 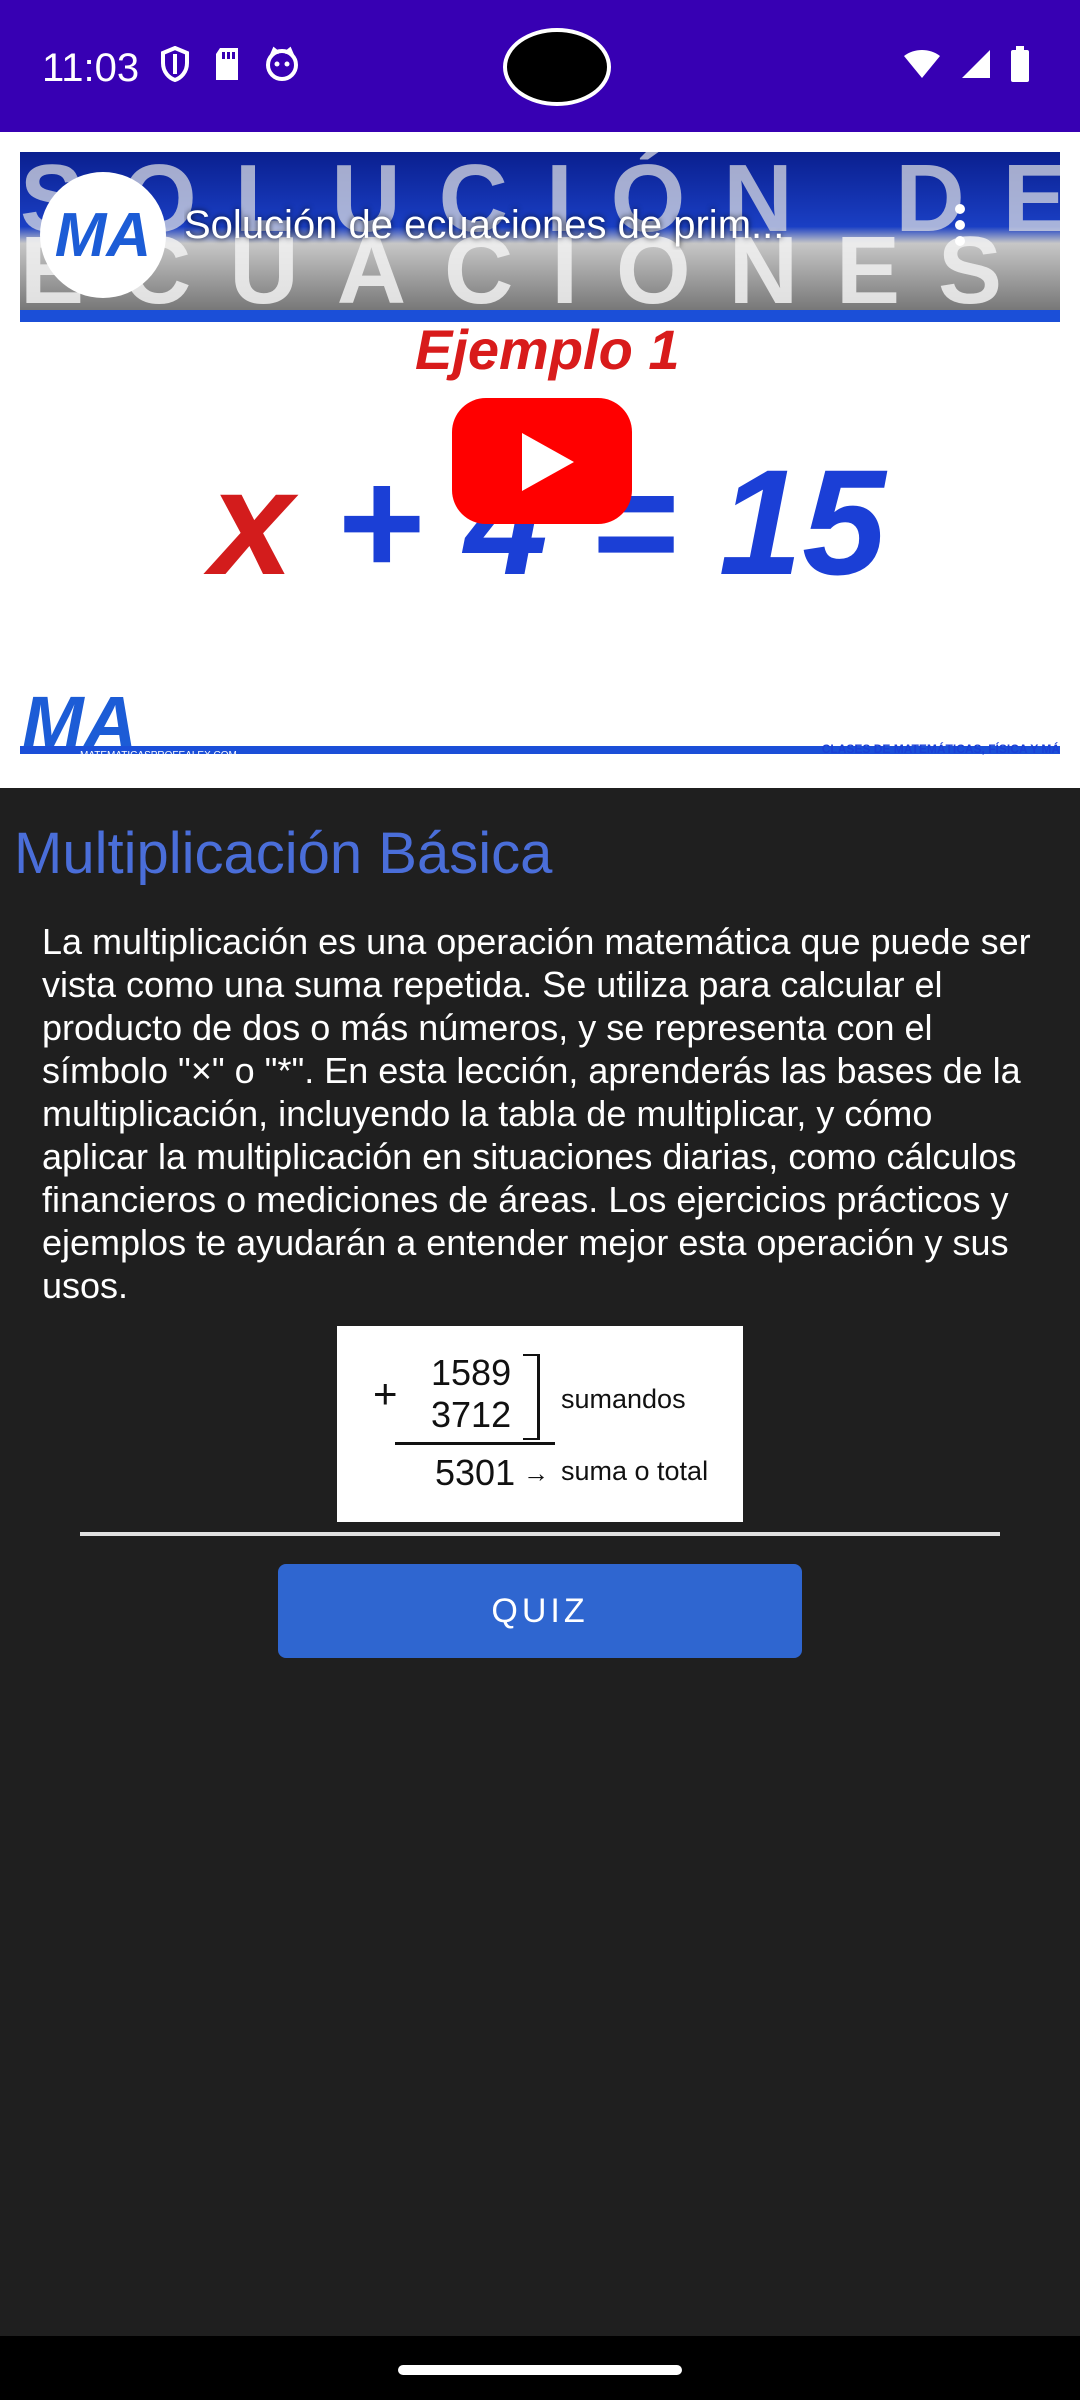 I want to click on footer-url: MATEMATICASPROFEALEX.COM, so click(x=158, y=755).